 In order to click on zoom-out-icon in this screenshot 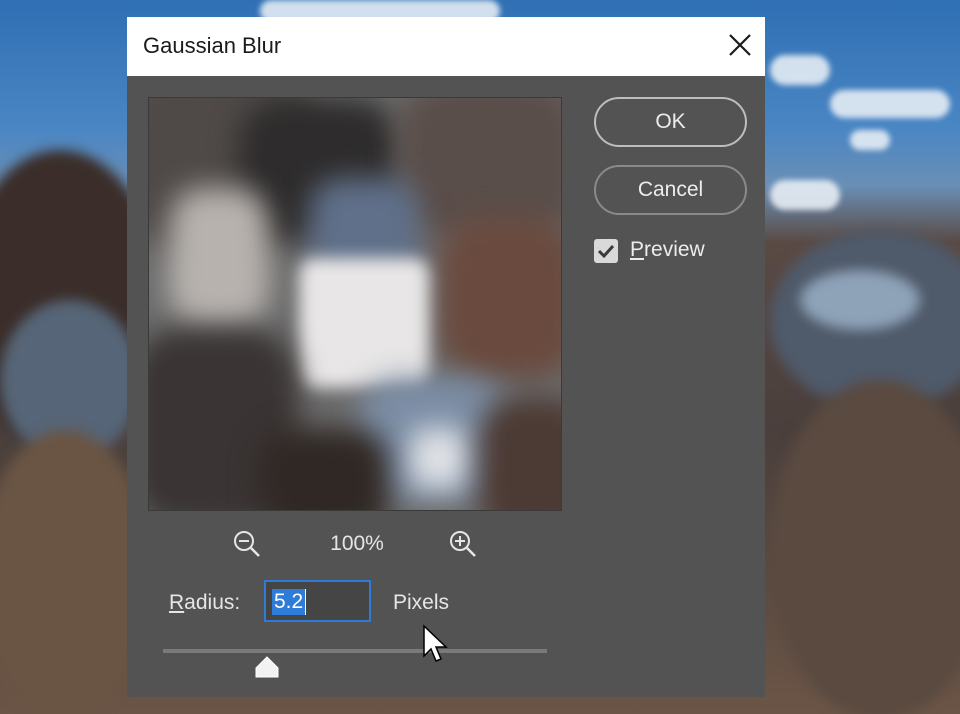, I will do `click(247, 544)`.